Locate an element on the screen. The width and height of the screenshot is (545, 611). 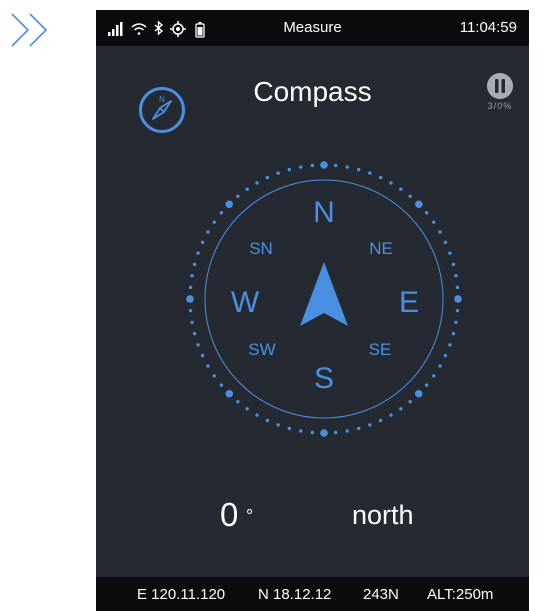
compass-icon: N is located at coordinates (162, 110).